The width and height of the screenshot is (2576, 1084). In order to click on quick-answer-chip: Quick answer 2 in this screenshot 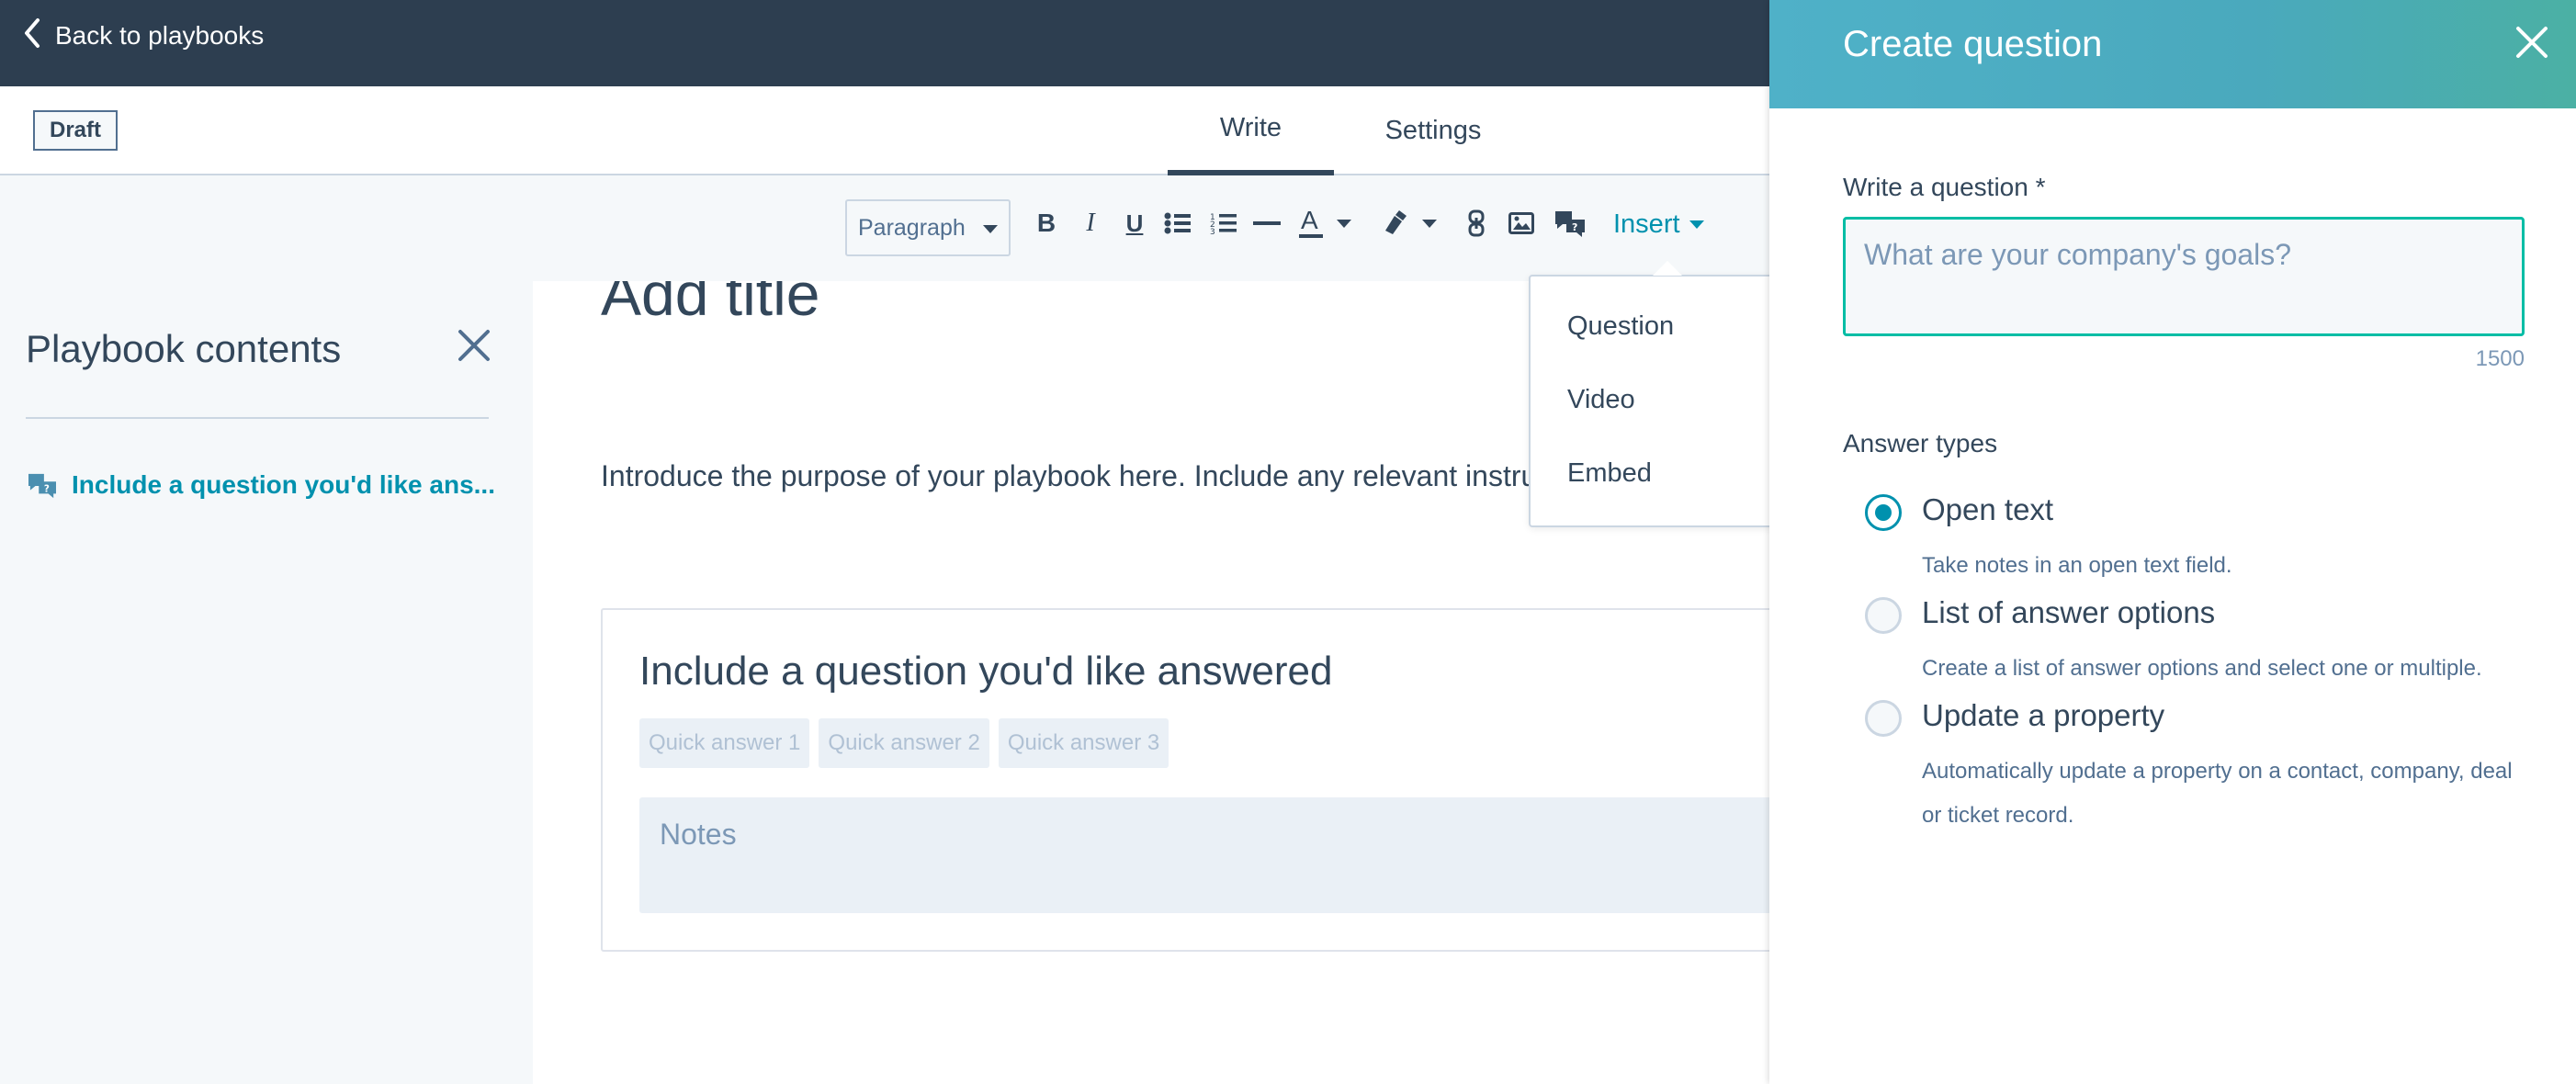, I will do `click(904, 743)`.